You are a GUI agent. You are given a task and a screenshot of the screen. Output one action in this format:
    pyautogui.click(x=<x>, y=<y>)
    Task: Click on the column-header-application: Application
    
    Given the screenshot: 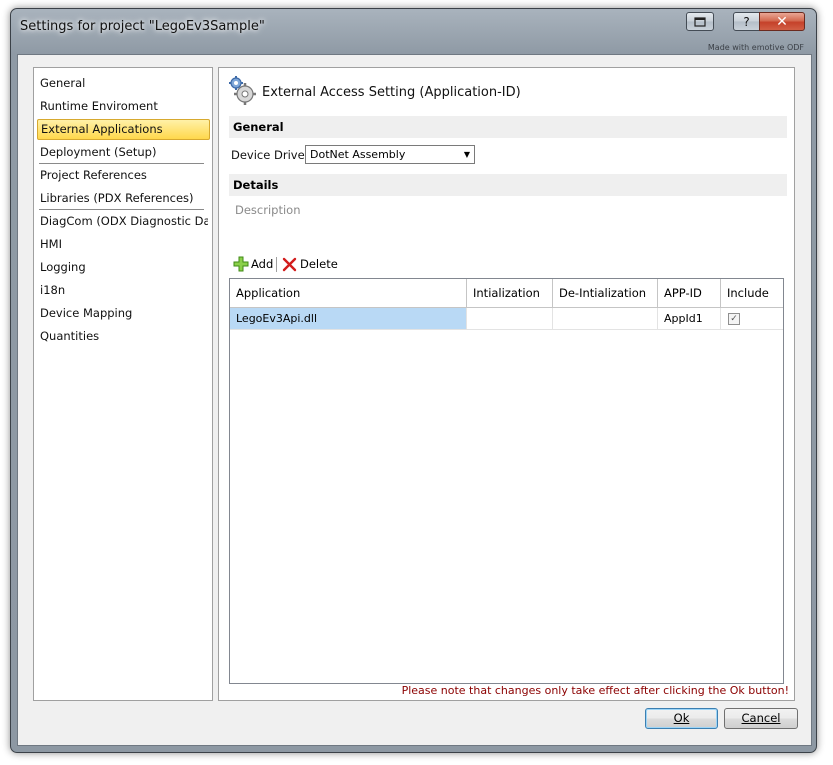 What is the action you would take?
    pyautogui.click(x=348, y=293)
    